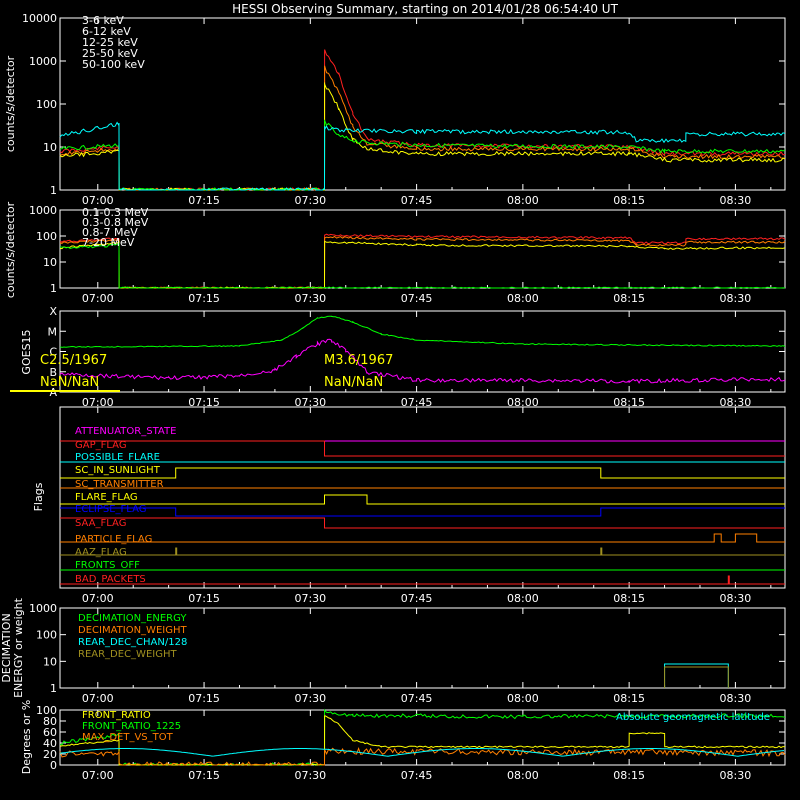 The image size is (800, 800). Describe the element at coordinates (523, 298) in the screenshot. I see `panel2-xtick-label: 08:00` at that location.